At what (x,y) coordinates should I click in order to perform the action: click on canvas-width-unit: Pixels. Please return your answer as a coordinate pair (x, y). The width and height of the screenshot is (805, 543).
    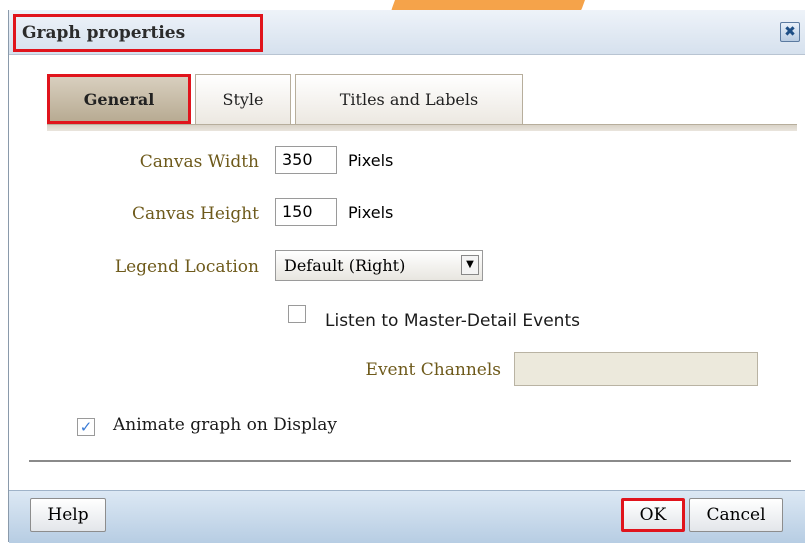
    Looking at the image, I should click on (371, 160).